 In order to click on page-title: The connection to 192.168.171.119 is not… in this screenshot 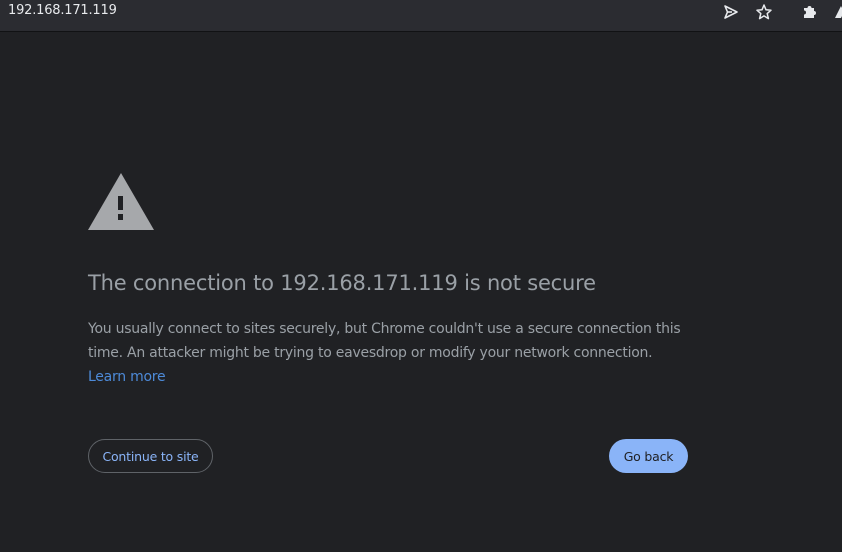, I will do `click(342, 283)`.